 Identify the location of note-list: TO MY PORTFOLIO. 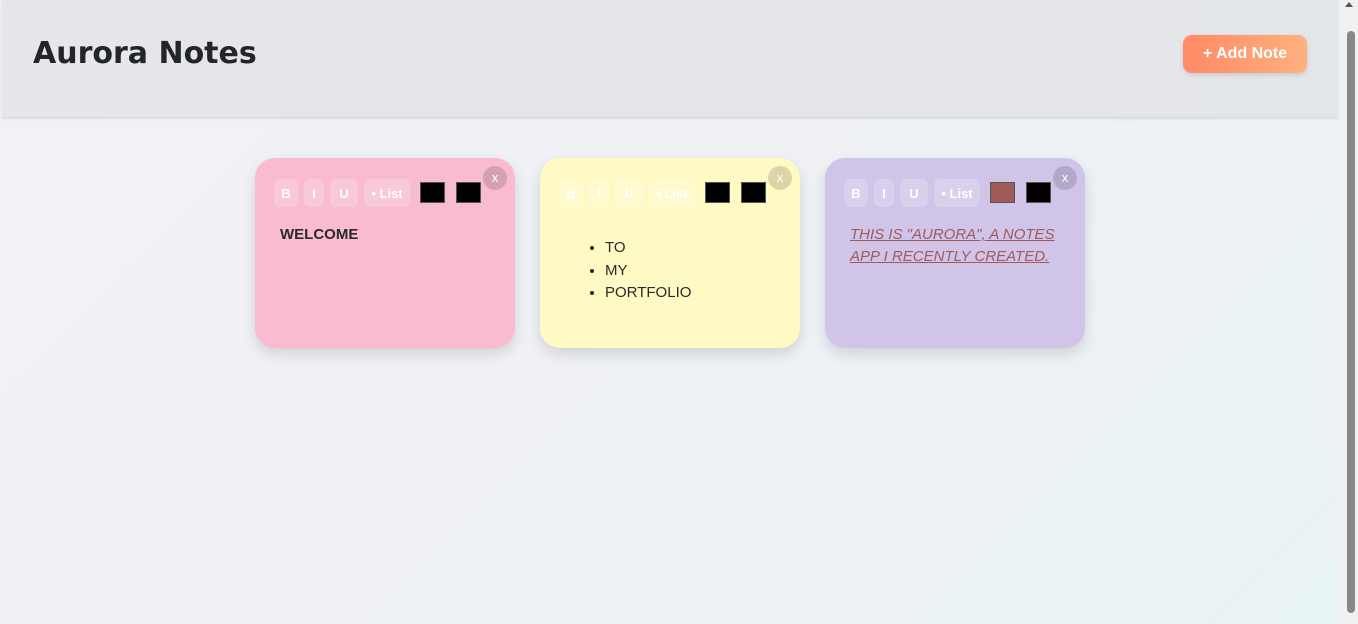
(670, 271).